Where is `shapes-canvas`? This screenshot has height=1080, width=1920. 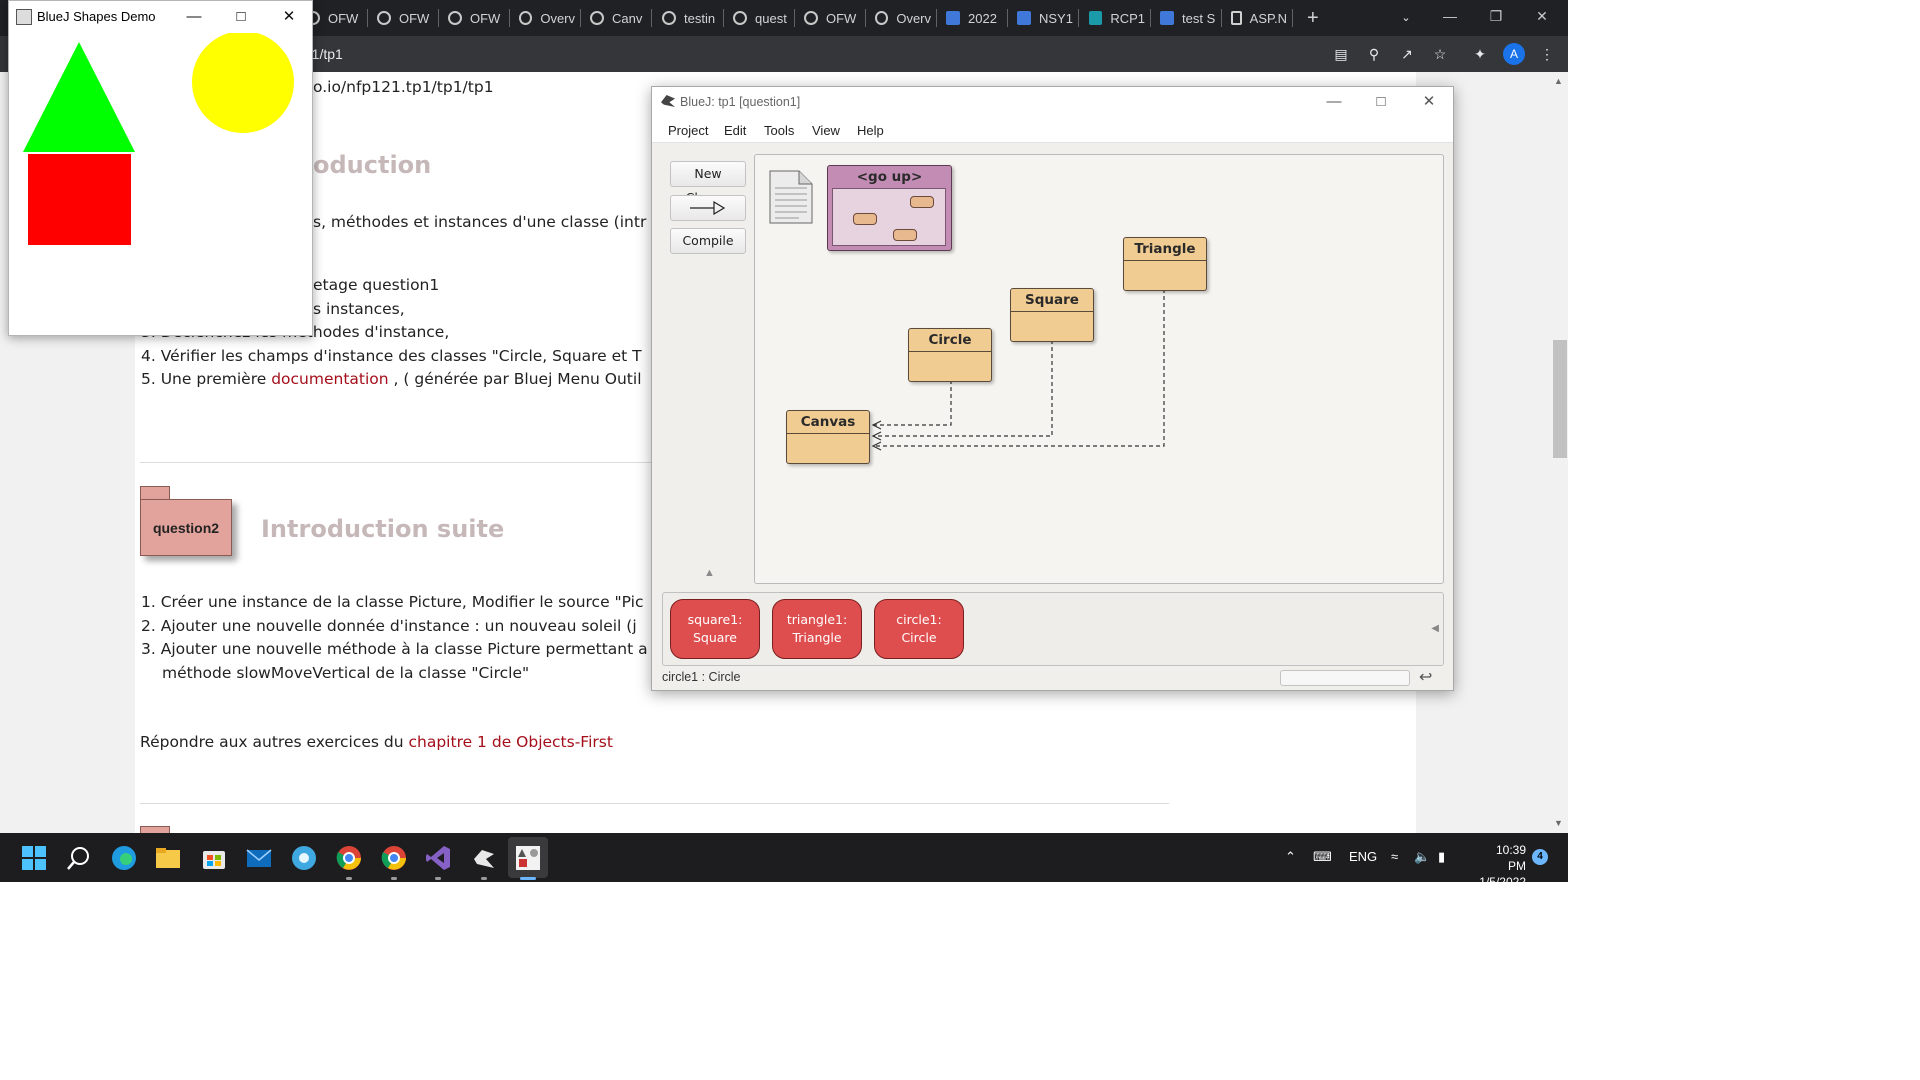
shapes-canvas is located at coordinates (158, 139).